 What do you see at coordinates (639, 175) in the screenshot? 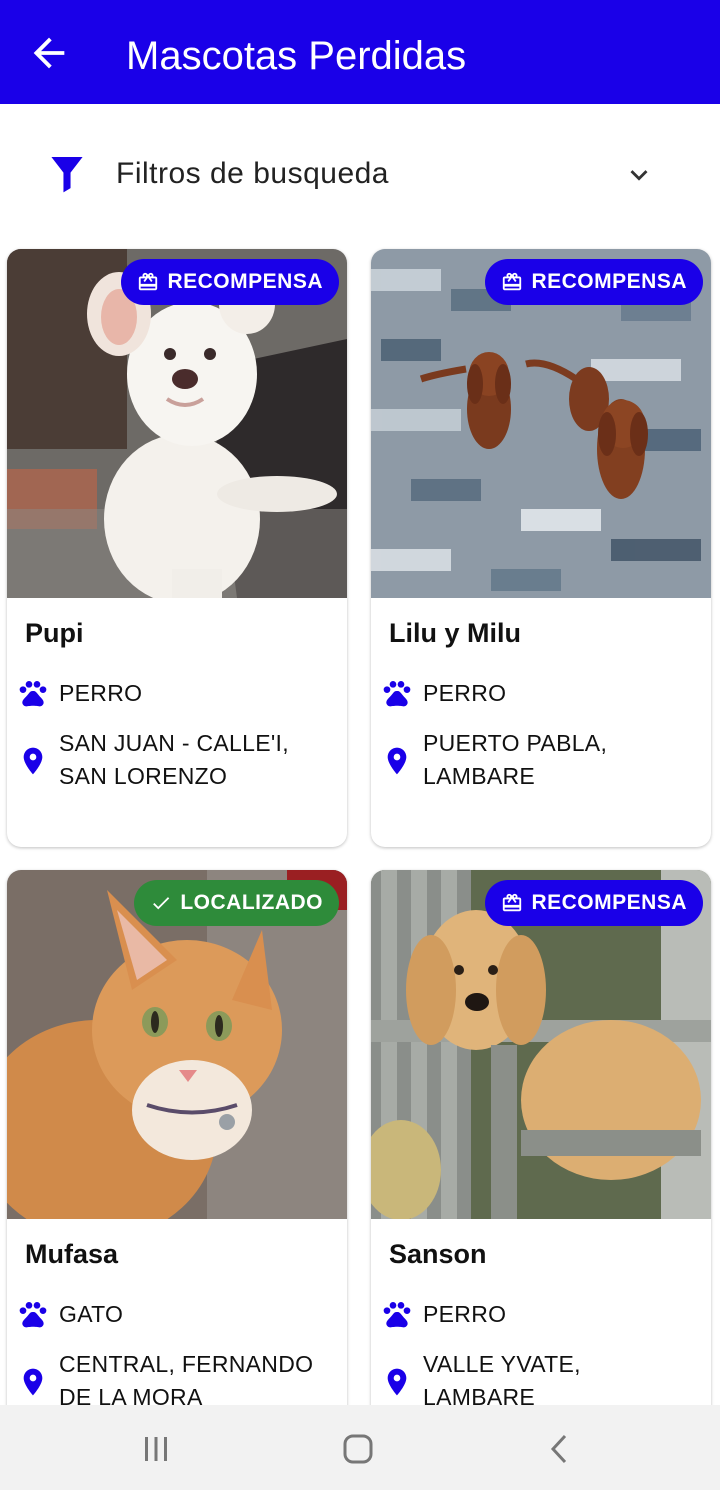
I see `chevron-down-icon` at bounding box center [639, 175].